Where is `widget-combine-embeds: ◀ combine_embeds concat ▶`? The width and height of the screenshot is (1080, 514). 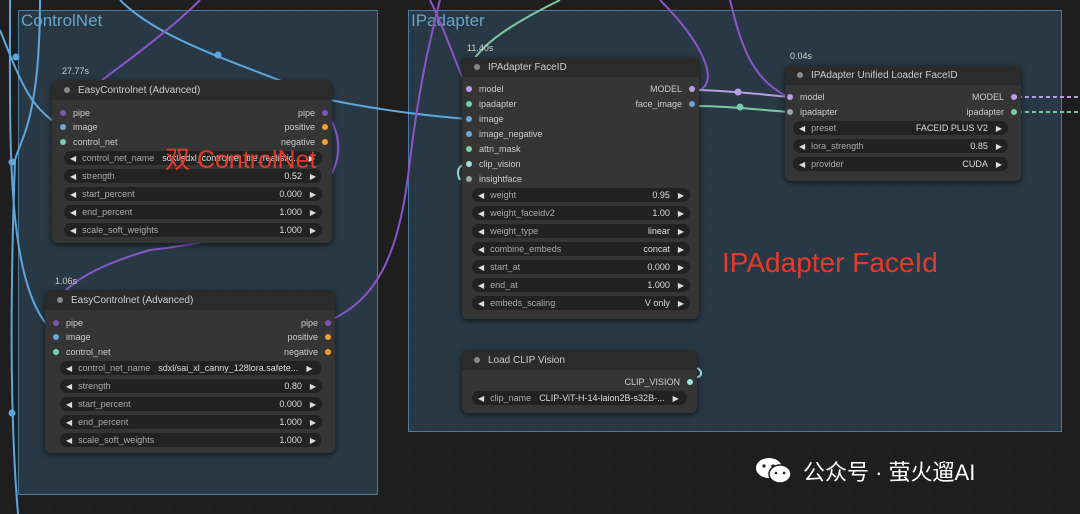
widget-combine-embeds: ◀ combine_embeds concat ▶ is located at coordinates (581, 249).